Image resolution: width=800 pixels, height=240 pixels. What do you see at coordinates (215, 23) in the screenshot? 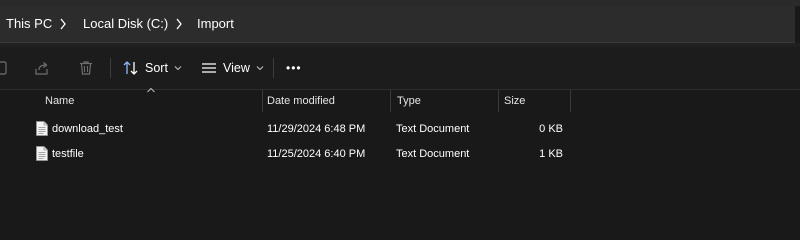
I see `breadcrumb-import: Import` at bounding box center [215, 23].